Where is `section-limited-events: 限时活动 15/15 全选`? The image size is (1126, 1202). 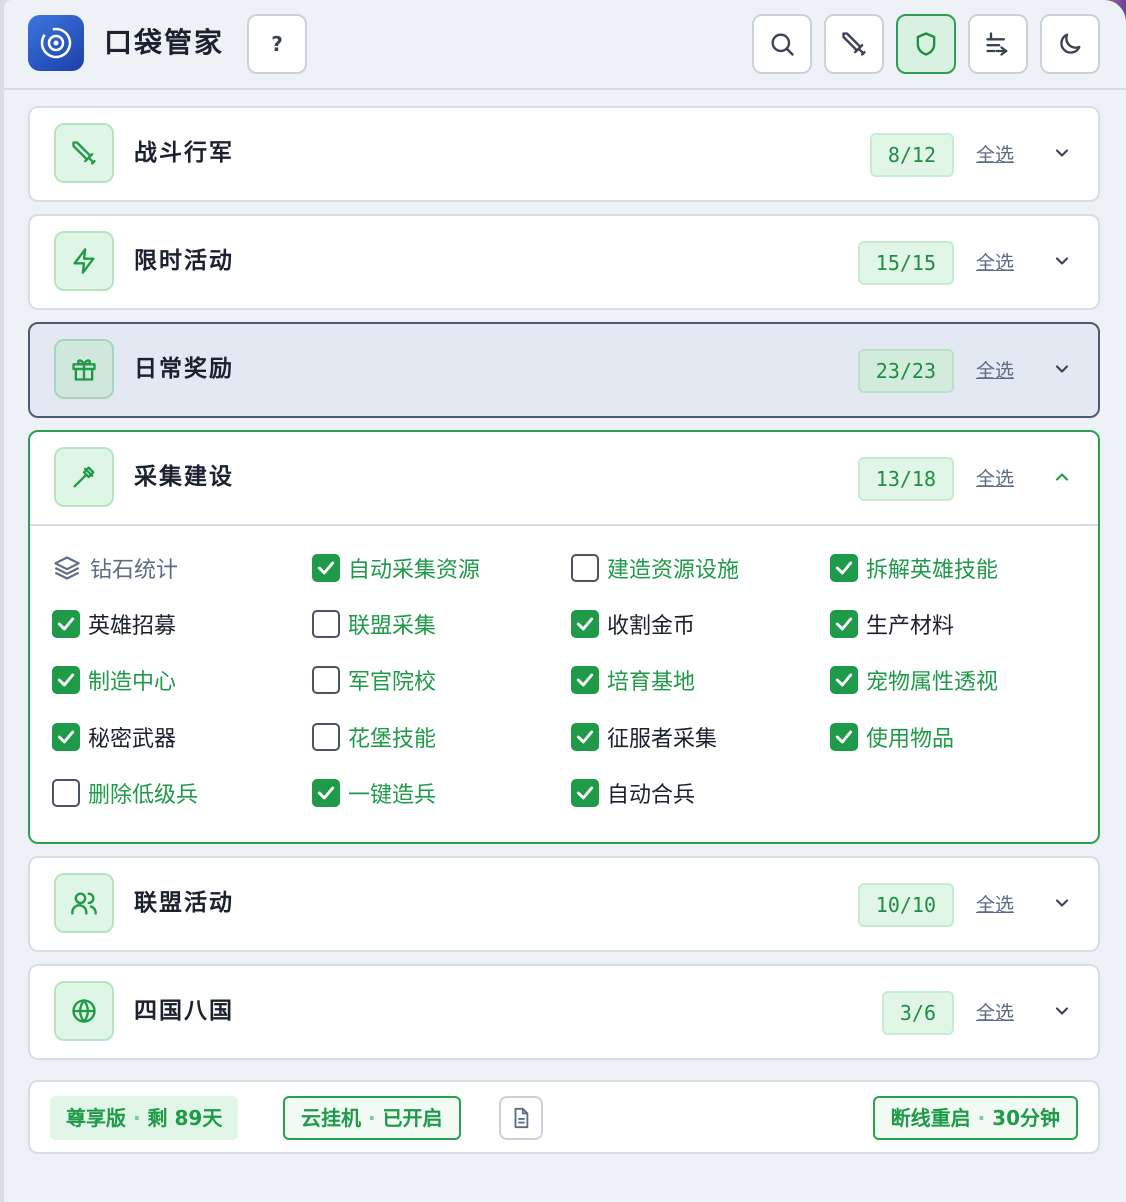 section-limited-events: 限时活动 15/15 全选 is located at coordinates (564, 262).